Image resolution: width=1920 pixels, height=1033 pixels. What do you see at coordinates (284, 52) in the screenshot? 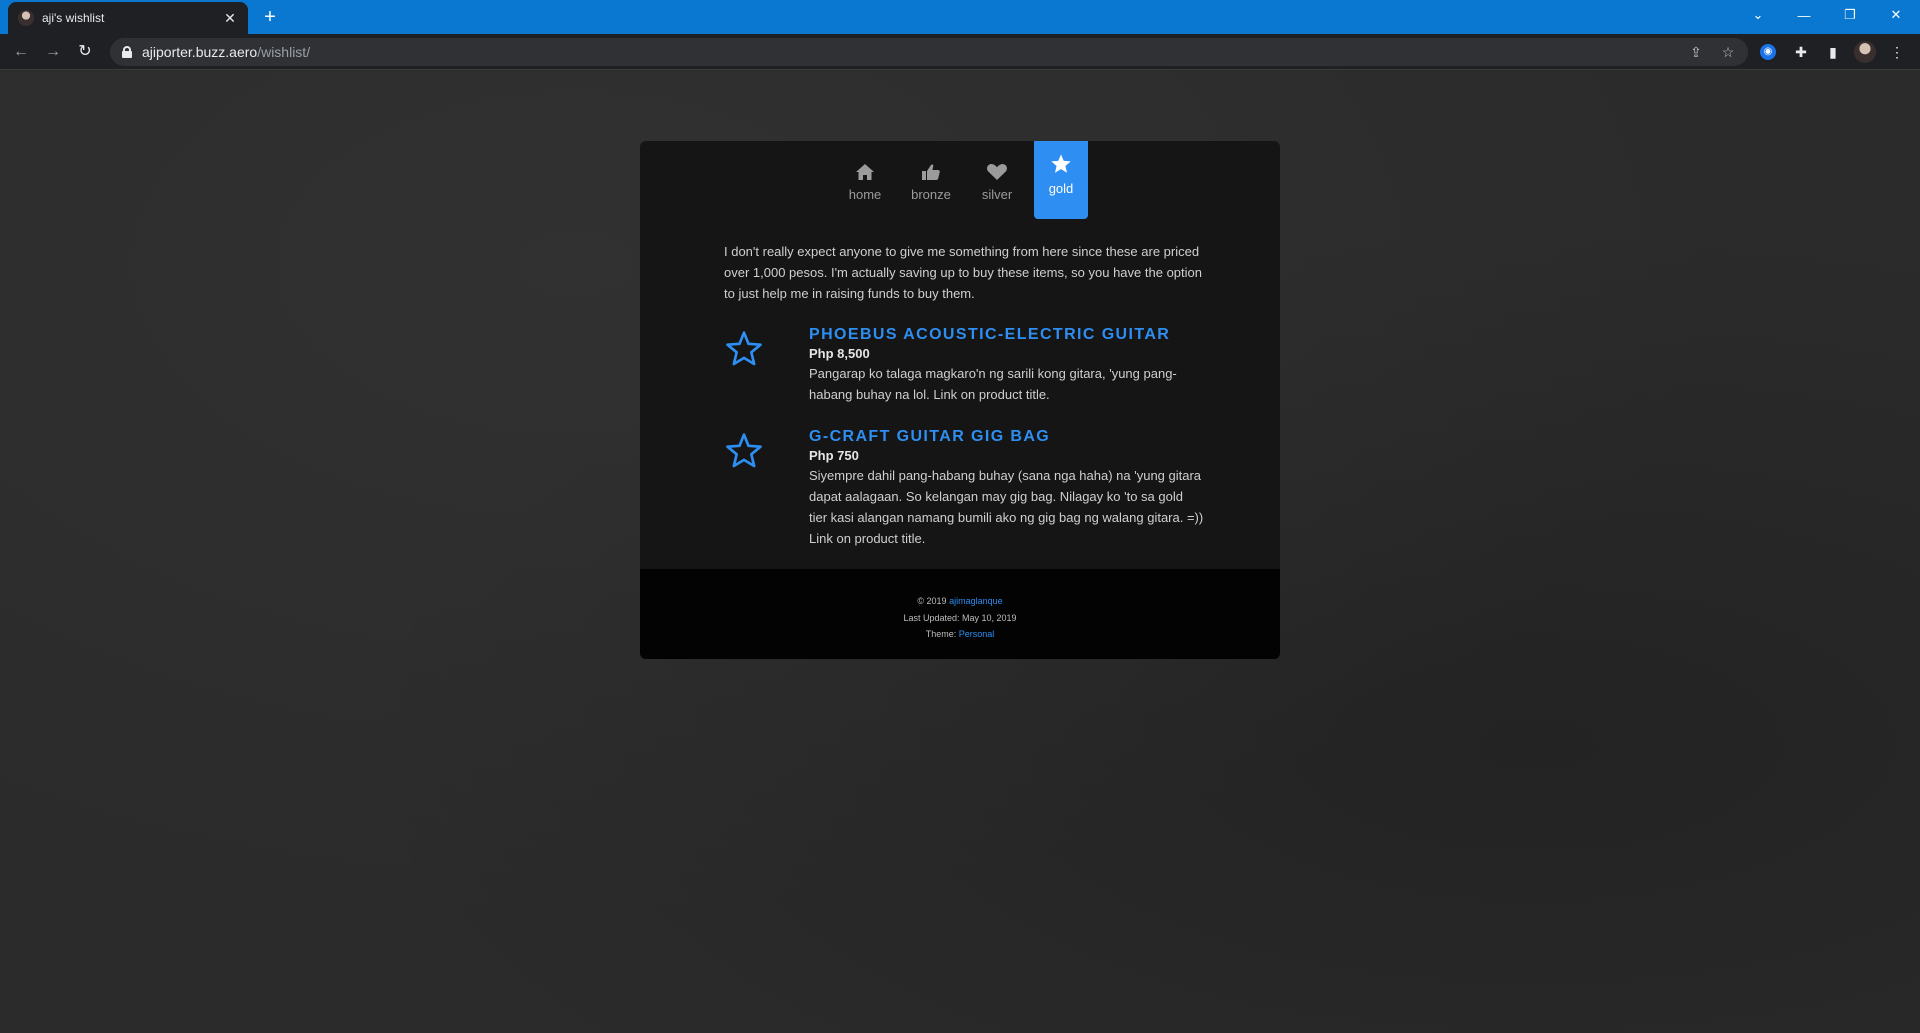
I see `url-path: /wishlist/` at bounding box center [284, 52].